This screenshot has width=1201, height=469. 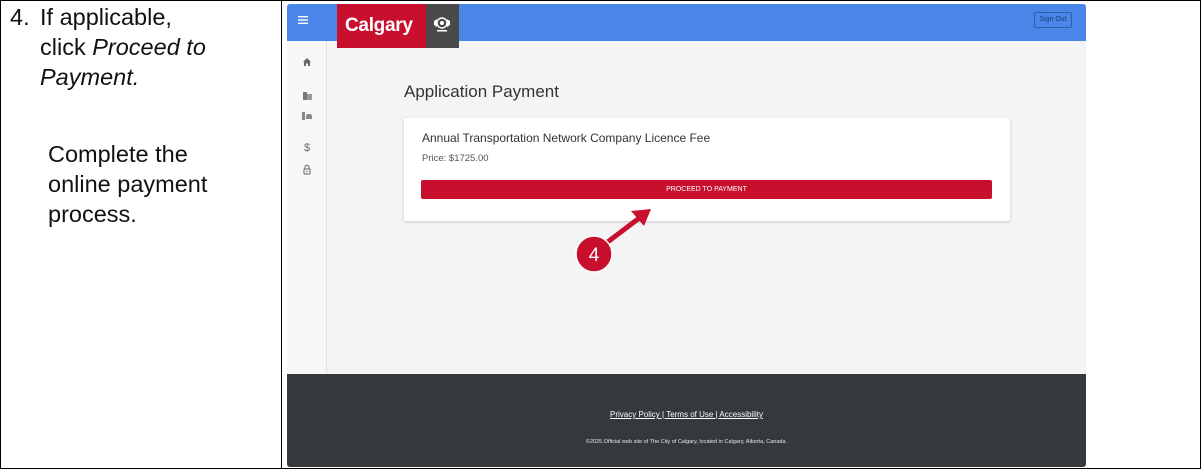 I want to click on step-line-1: If applicable,, so click(x=106, y=17).